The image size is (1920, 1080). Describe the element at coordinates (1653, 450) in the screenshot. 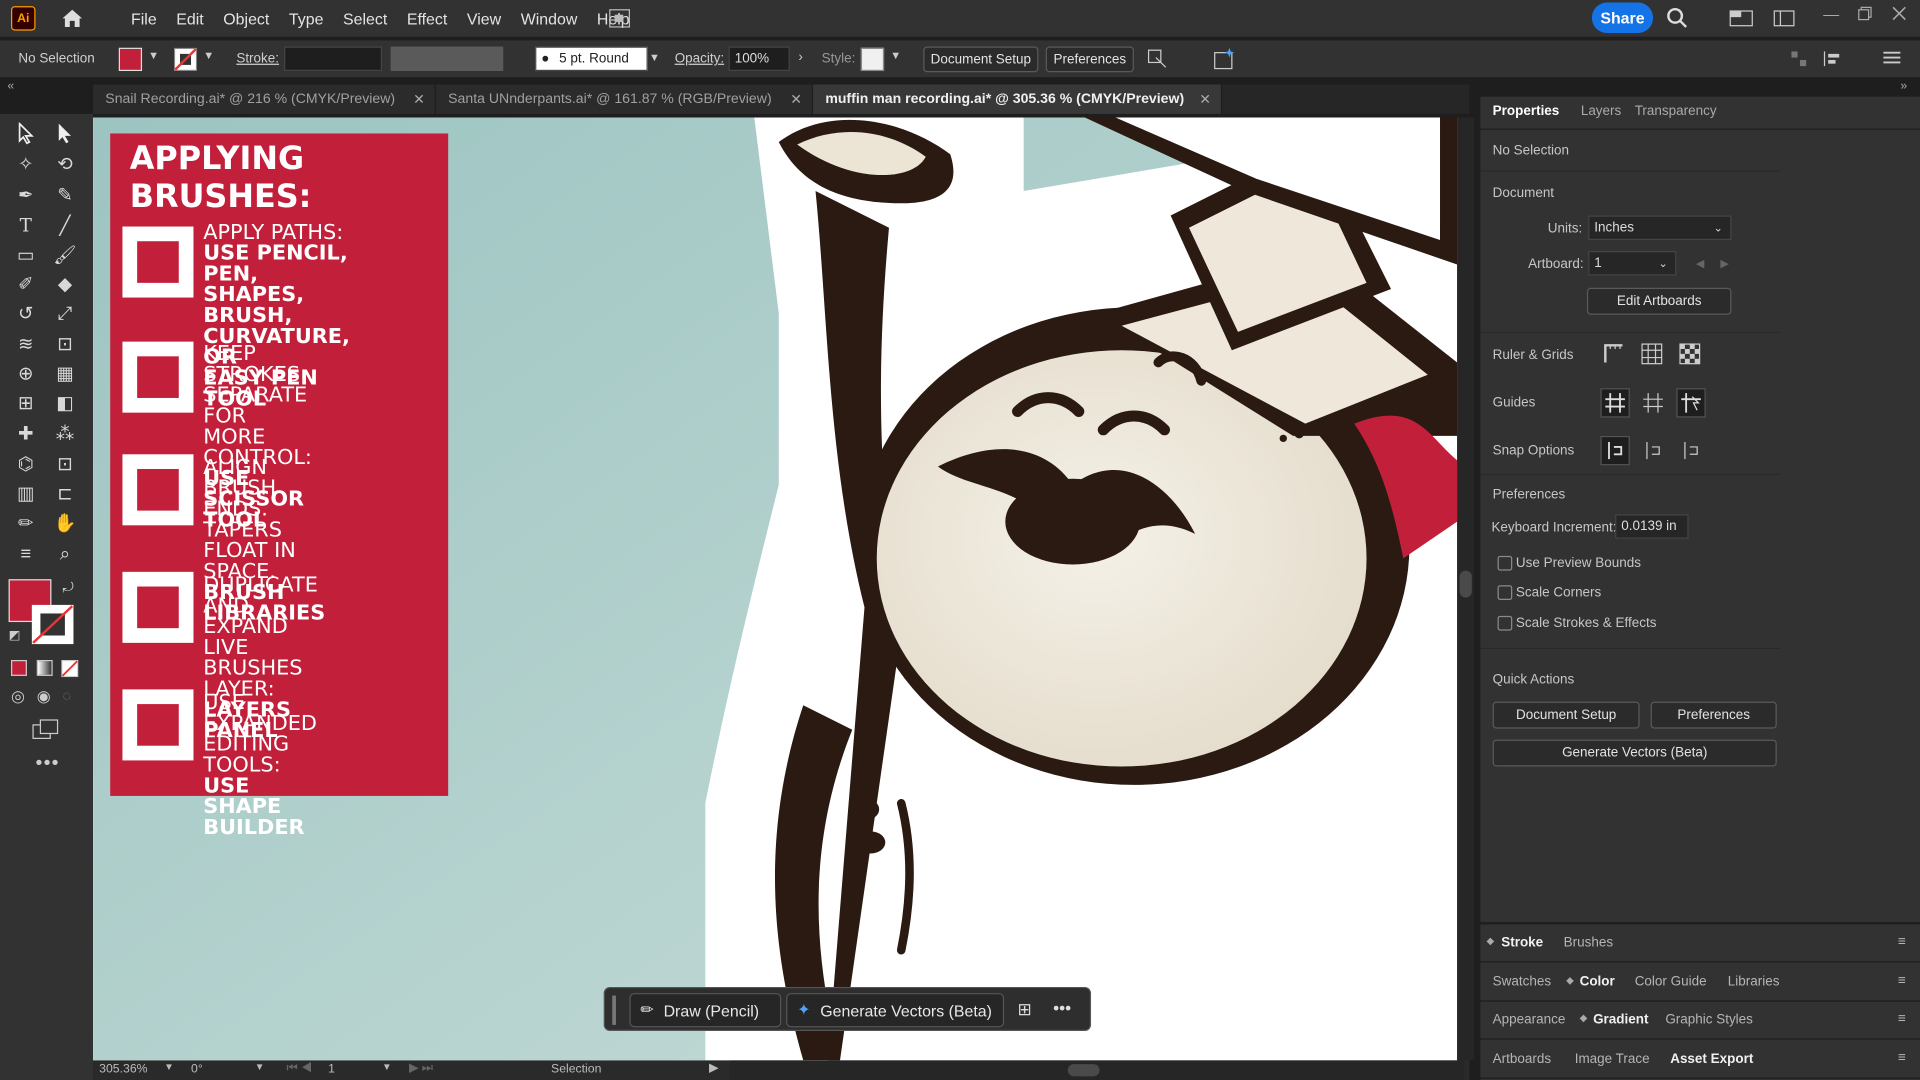

I see `snap-to-pixel-icon` at that location.